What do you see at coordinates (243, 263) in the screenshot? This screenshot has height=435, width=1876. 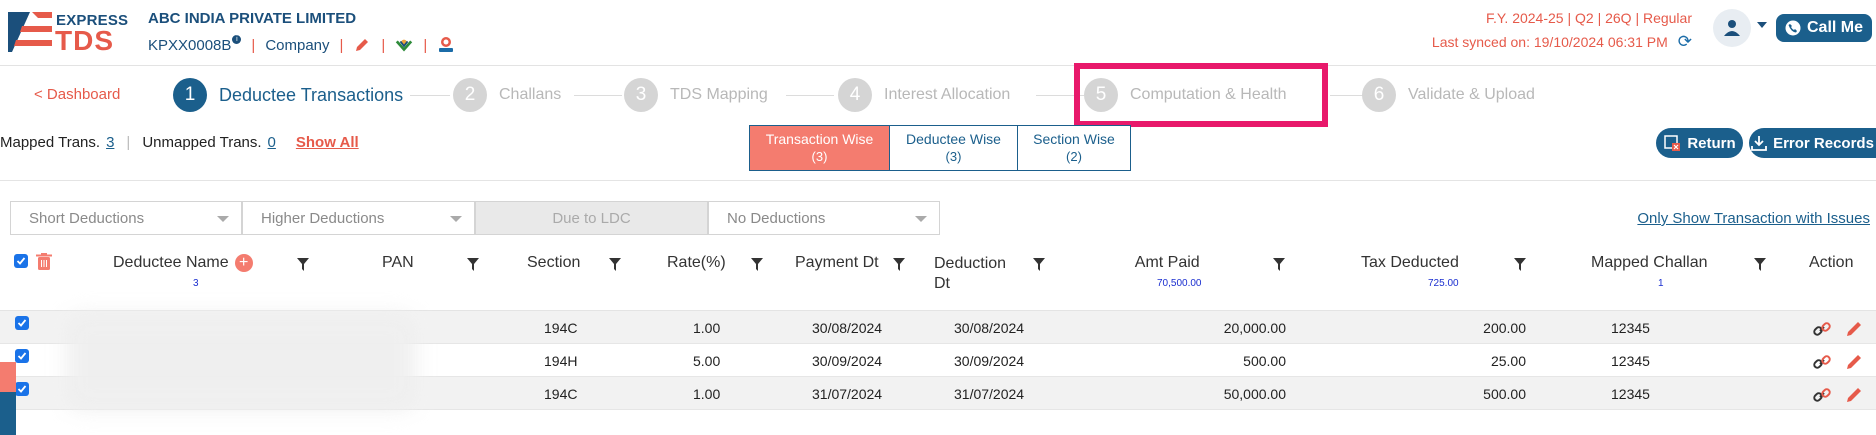 I see `add-icon: +` at bounding box center [243, 263].